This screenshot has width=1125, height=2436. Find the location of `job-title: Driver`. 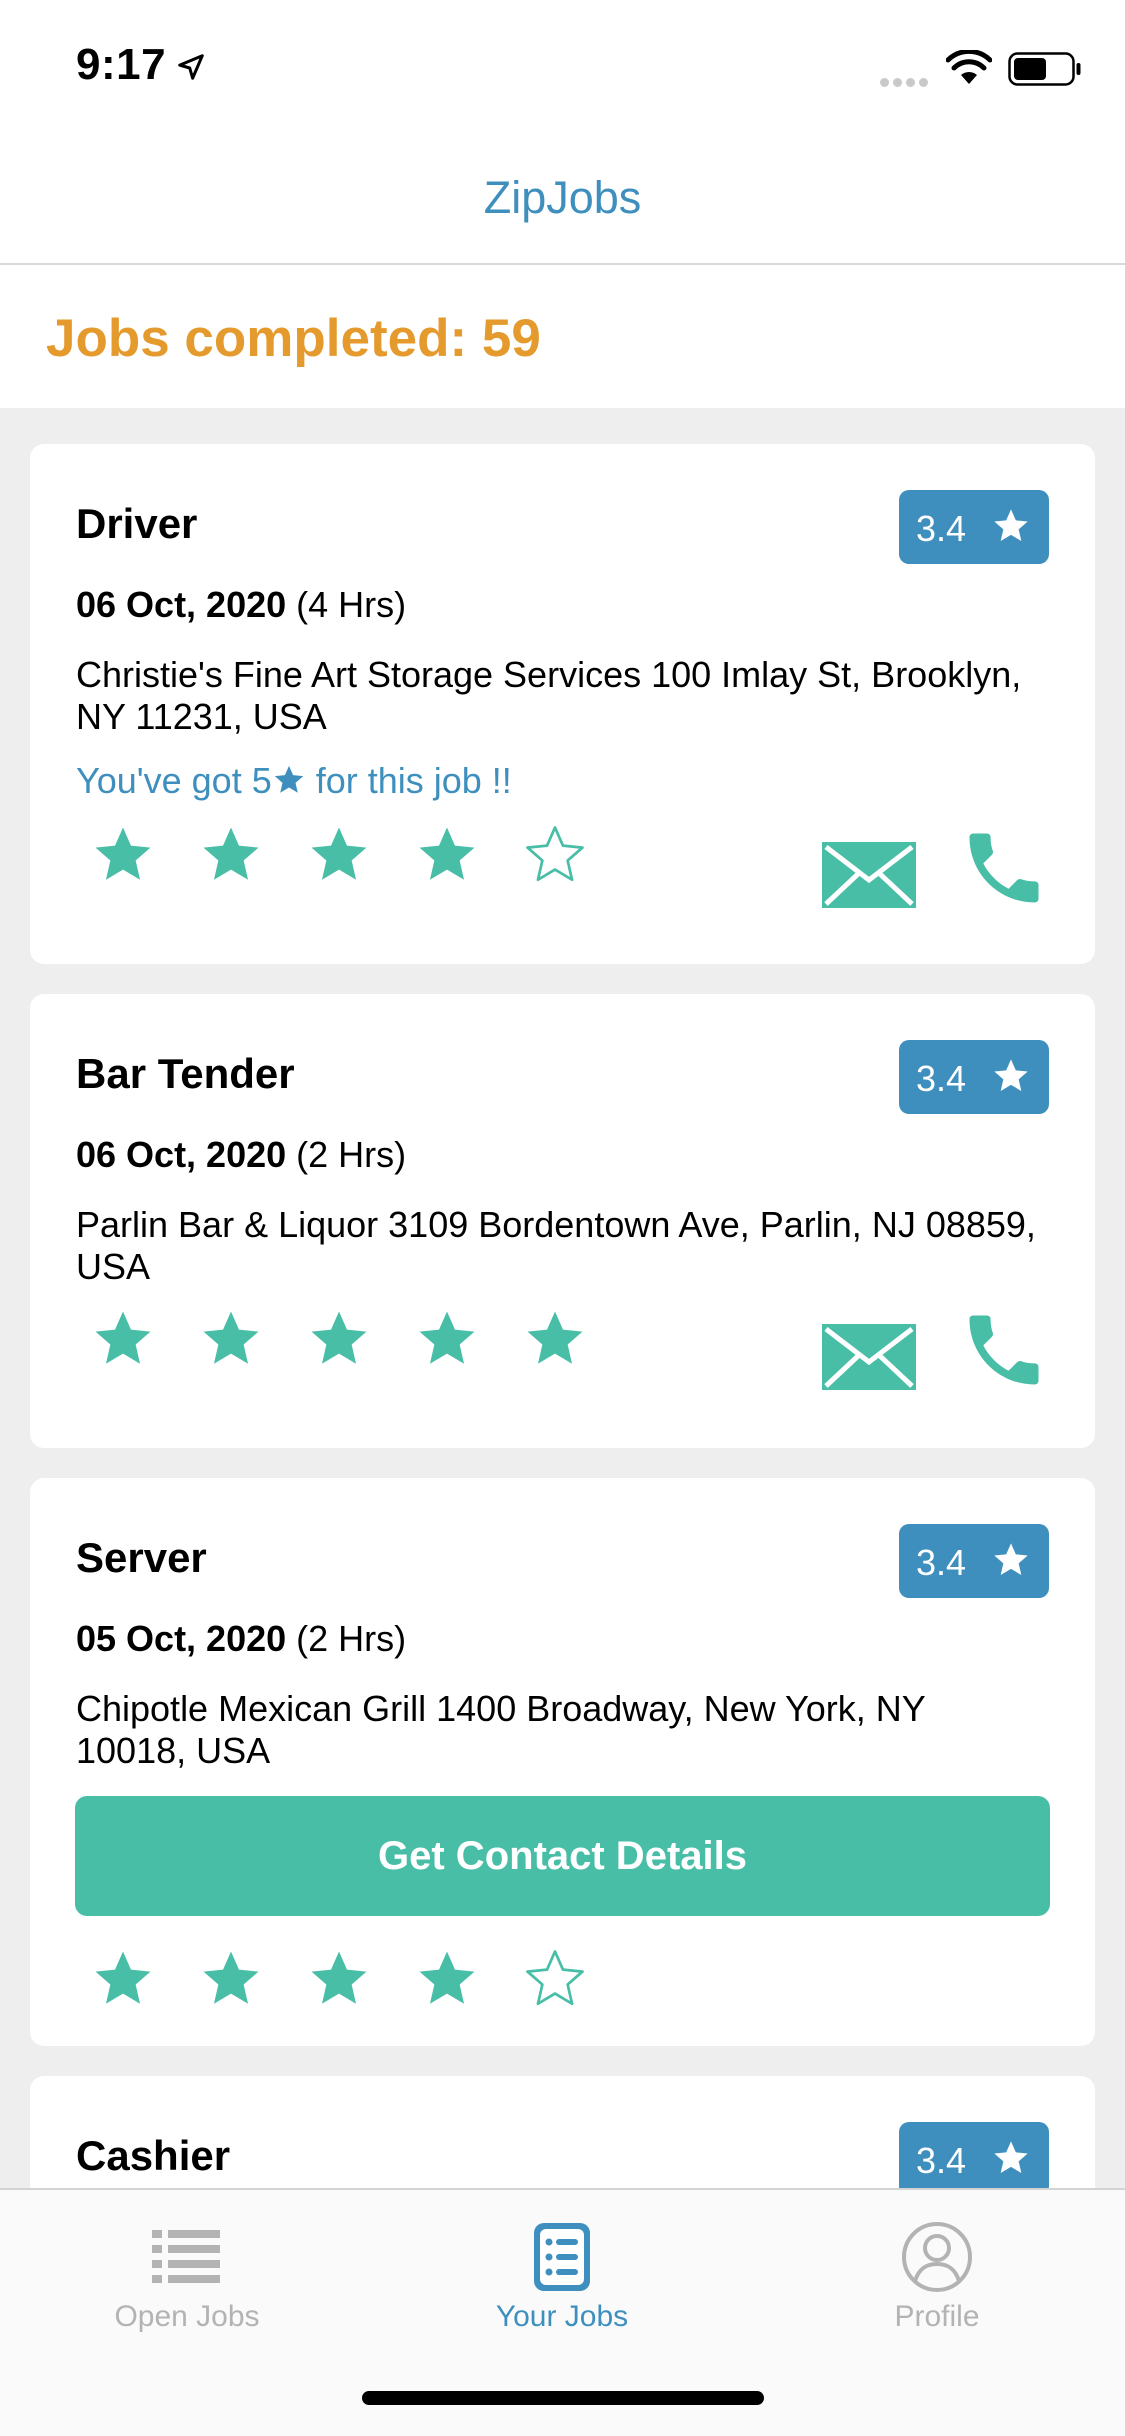

job-title: Driver is located at coordinates (137, 523).